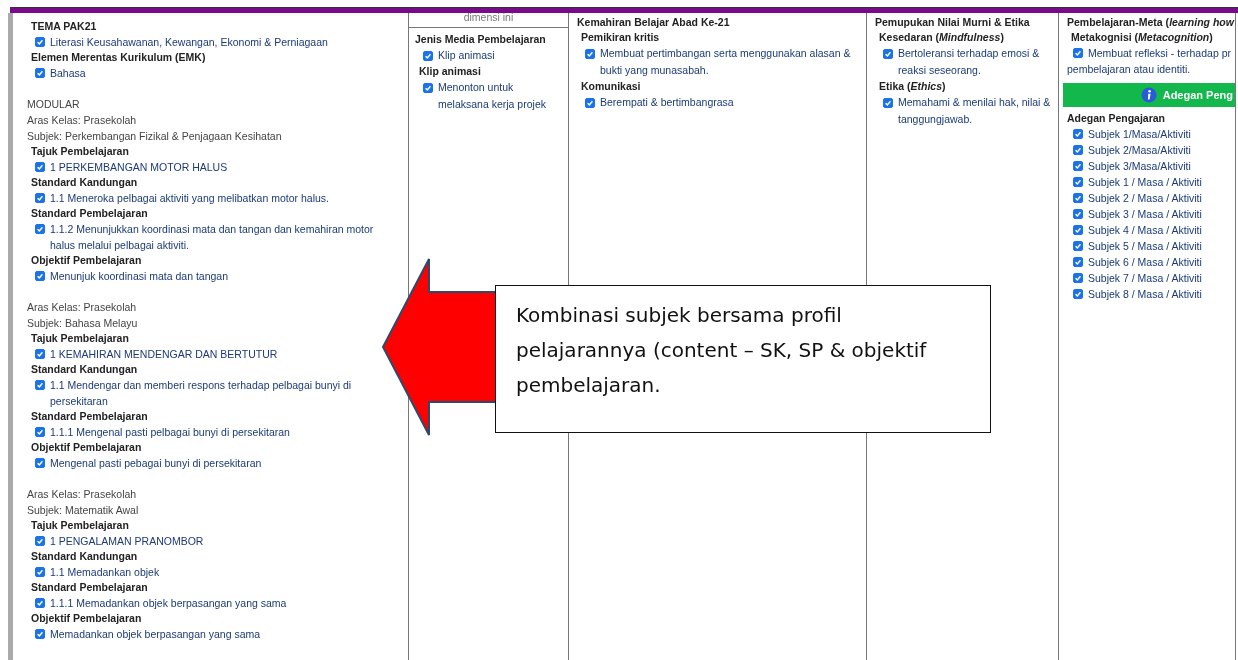 Image resolution: width=1238 pixels, height=660 pixels. I want to click on column-note: dimensi ini, so click(488, 20).